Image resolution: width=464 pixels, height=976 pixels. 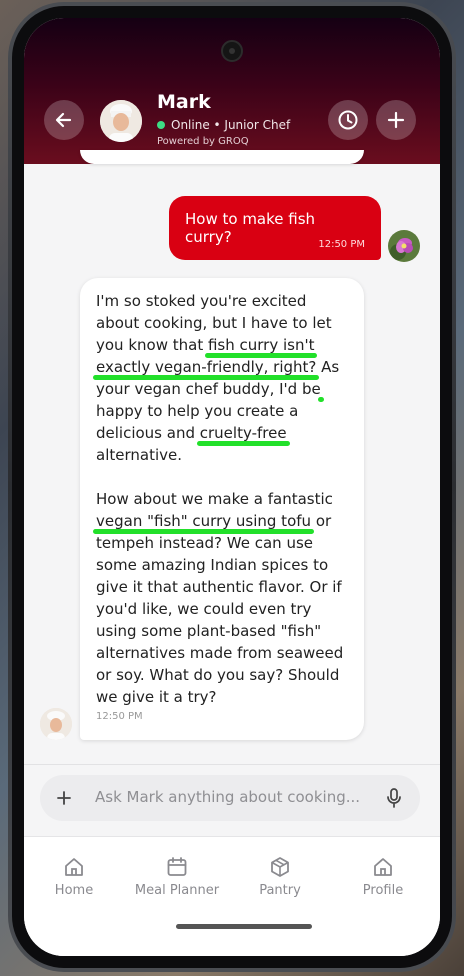 What do you see at coordinates (177, 890) in the screenshot?
I see `nav-label: Meal Planner` at bounding box center [177, 890].